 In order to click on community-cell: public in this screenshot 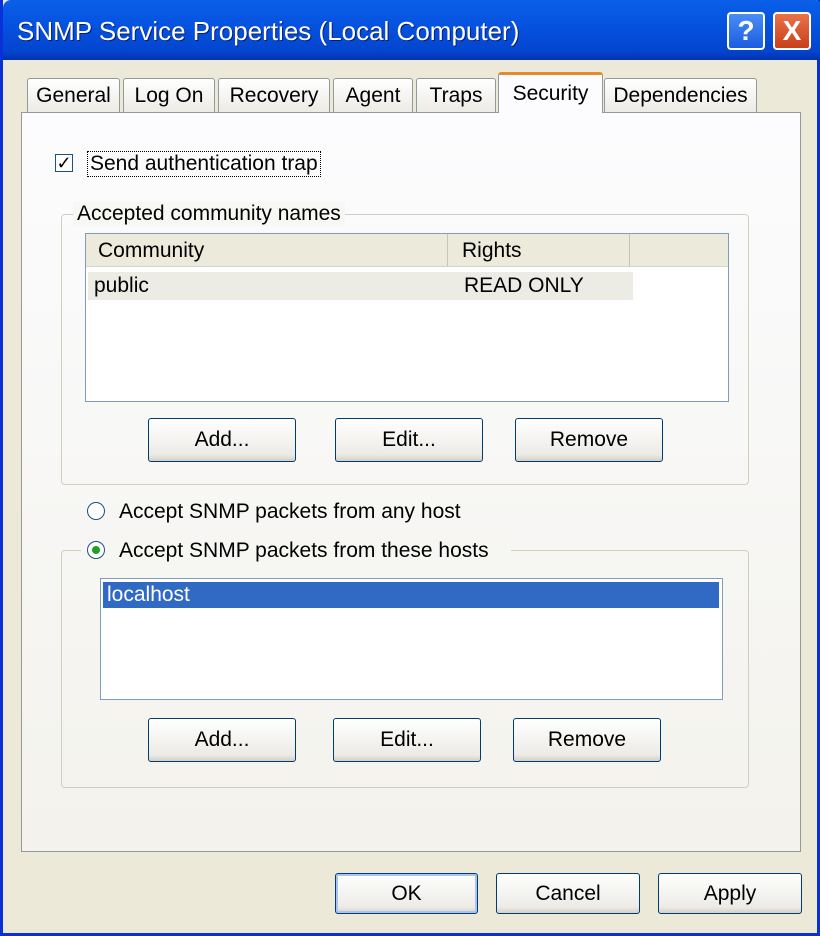, I will do `click(121, 285)`.